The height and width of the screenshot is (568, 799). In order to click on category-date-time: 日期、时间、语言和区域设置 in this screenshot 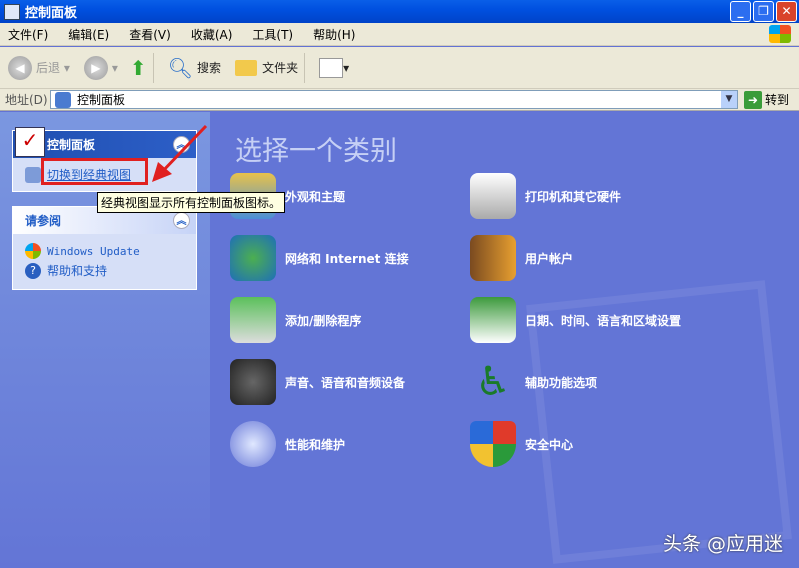, I will do `click(575, 320)`.